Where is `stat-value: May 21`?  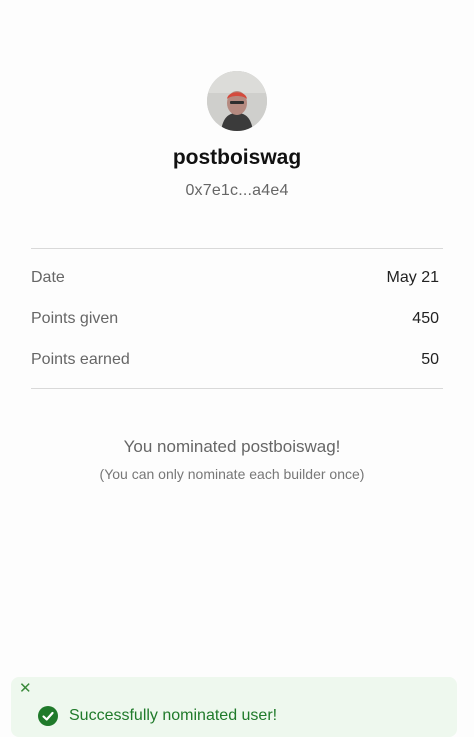
stat-value: May 21 is located at coordinates (412, 277).